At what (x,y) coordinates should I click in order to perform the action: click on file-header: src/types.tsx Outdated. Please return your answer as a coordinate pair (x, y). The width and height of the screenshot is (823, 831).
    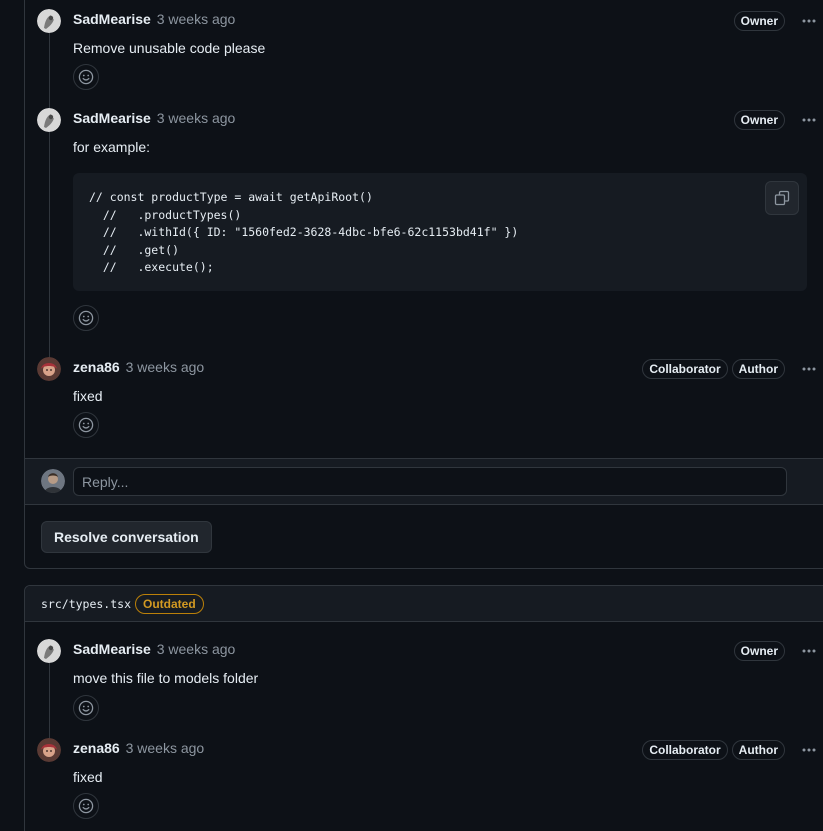
    Looking at the image, I should click on (424, 604).